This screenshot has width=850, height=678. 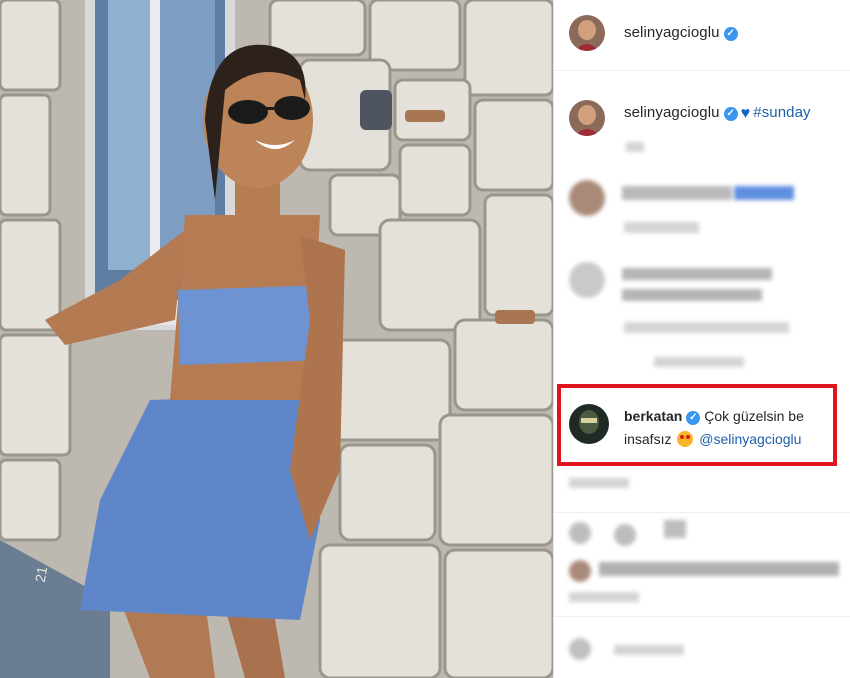 I want to click on heart-icon: ♥, so click(x=745, y=113).